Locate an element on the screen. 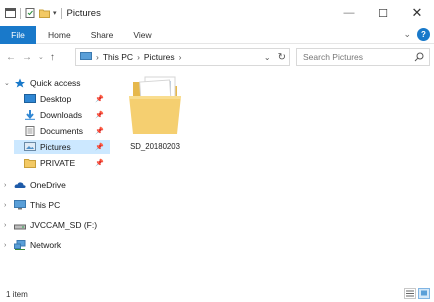 This screenshot has width=434, height=302. large-icons-view-icon is located at coordinates (424, 293).